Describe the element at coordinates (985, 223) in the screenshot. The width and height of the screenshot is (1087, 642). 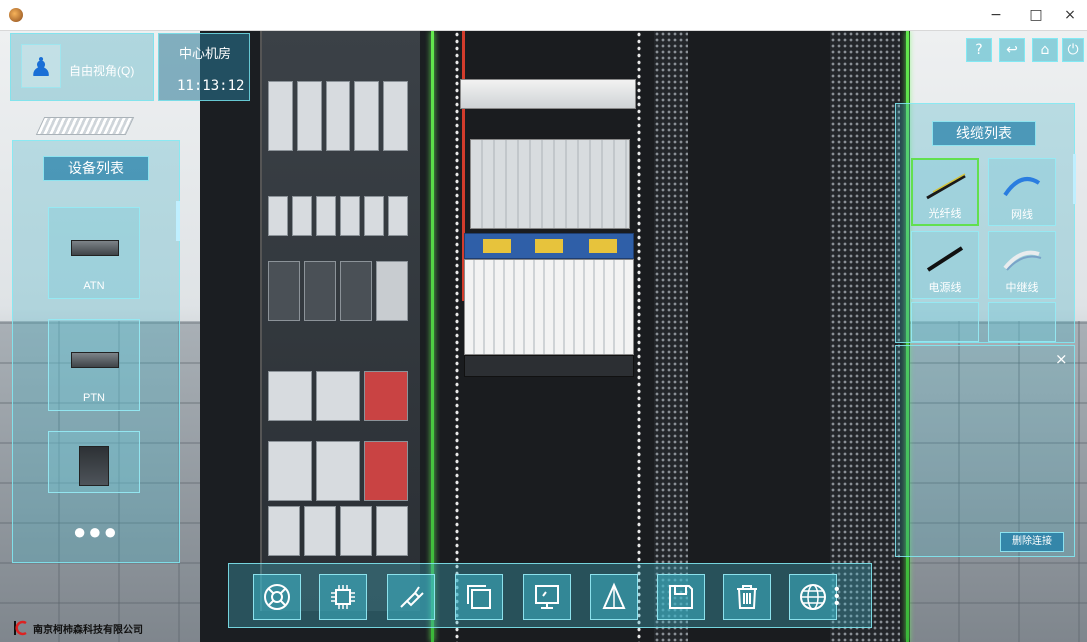
I see `cable-list-panel: 线缆列表 光纤线 网线 电源线 中继线` at that location.